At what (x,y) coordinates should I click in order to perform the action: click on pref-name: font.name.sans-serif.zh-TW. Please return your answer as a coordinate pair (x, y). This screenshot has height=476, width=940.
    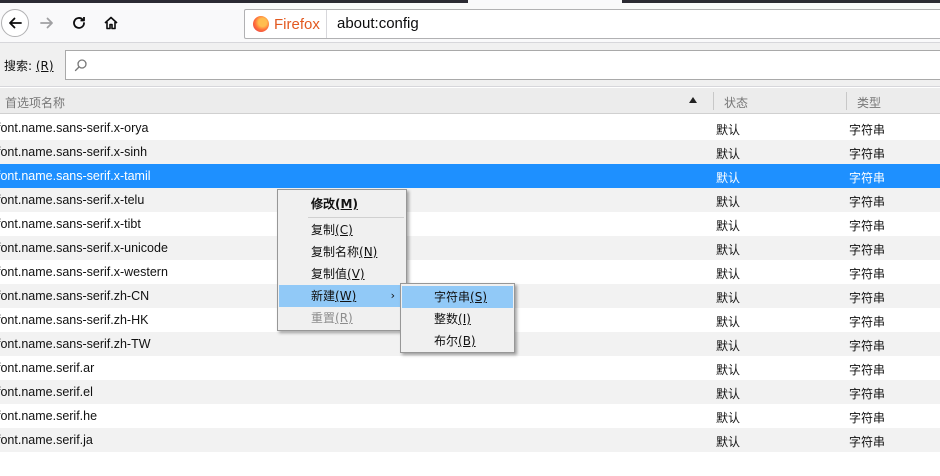
    Looking at the image, I should click on (75, 344).